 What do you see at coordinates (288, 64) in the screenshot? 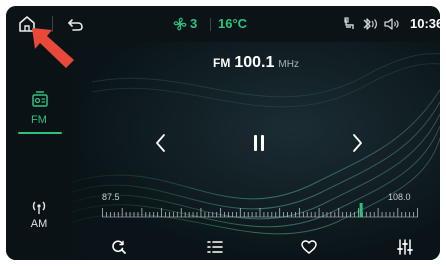
I see `frequency-unit: MHz` at bounding box center [288, 64].